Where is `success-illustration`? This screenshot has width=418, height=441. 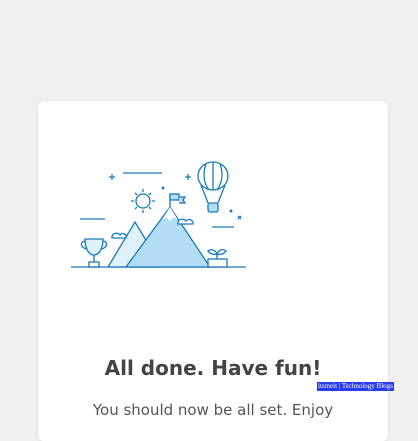 success-illustration is located at coordinates (158, 214).